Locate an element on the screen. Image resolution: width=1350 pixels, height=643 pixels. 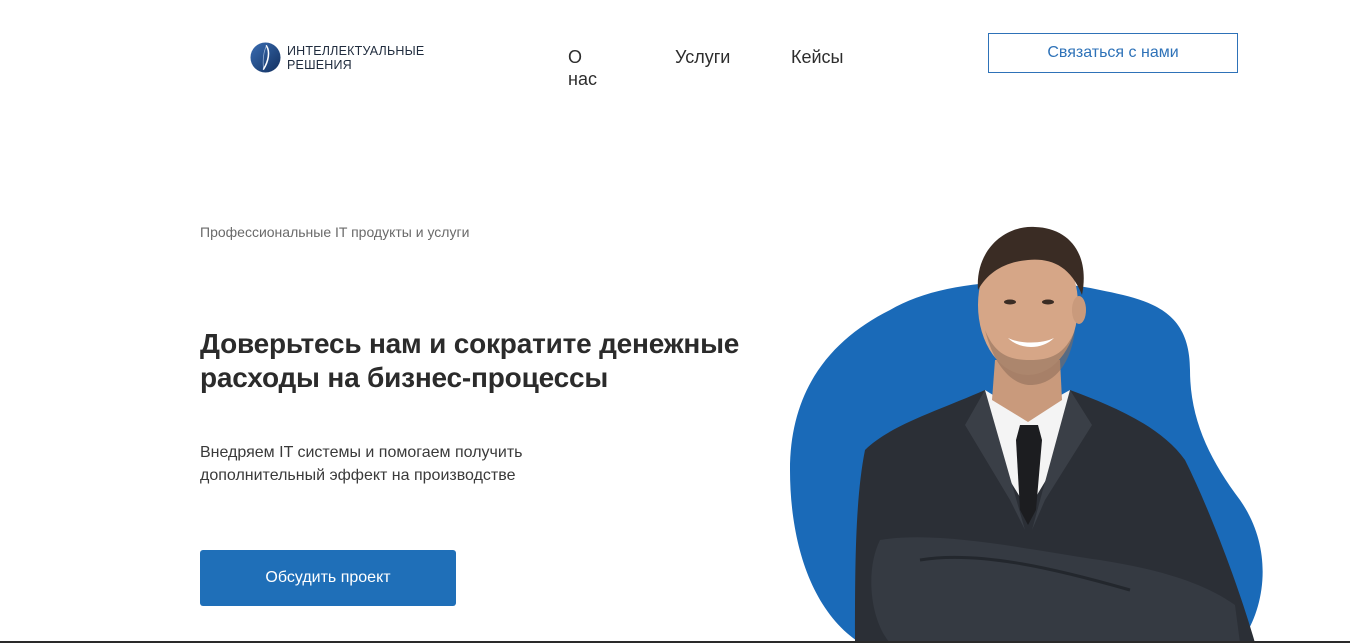
logo-icon is located at coordinates (265, 57).